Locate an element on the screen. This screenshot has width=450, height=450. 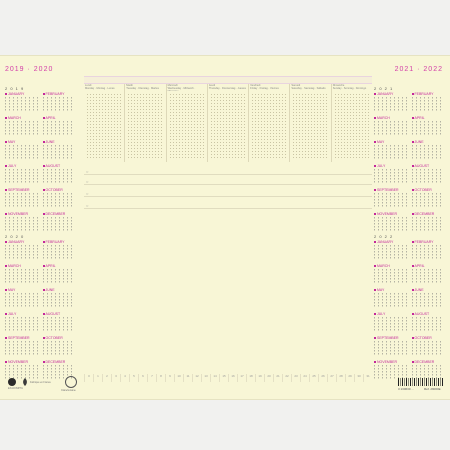
reference-code: Réf. 29000E is located at coordinates (432, 389).